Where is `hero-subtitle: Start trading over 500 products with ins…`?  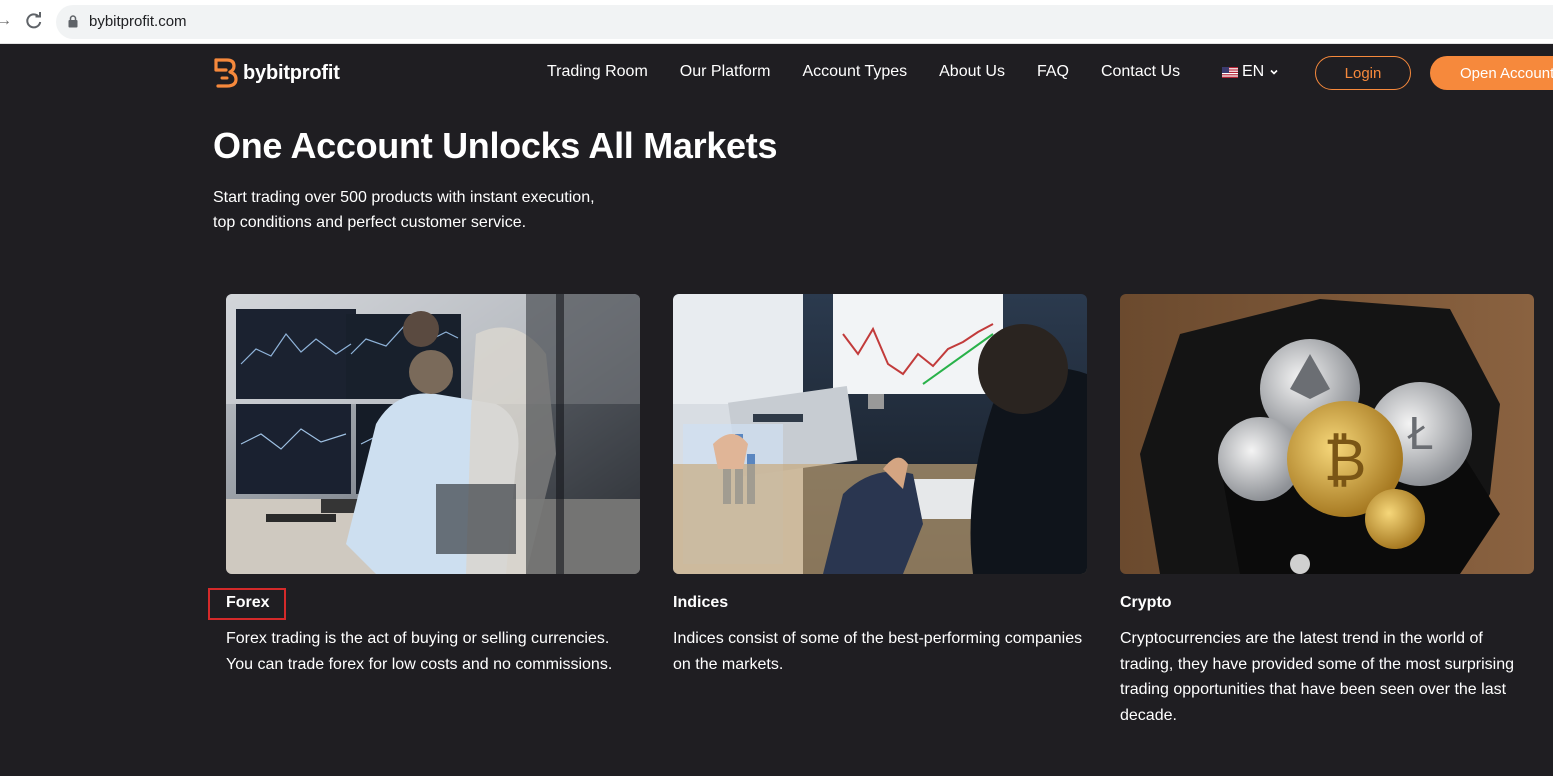 hero-subtitle: Start trading over 500 products with ins… is located at coordinates (423, 210).